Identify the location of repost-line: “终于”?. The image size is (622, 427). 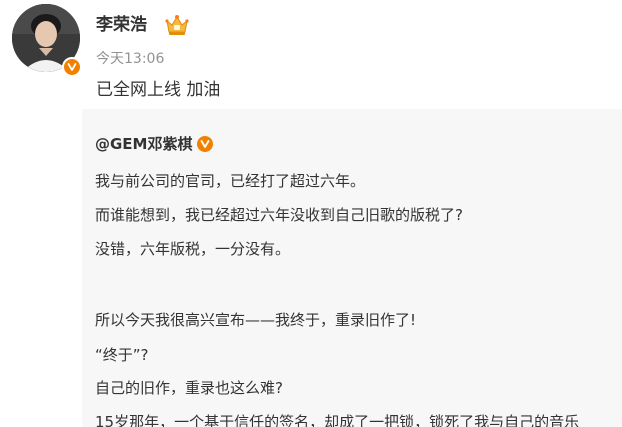
(122, 355).